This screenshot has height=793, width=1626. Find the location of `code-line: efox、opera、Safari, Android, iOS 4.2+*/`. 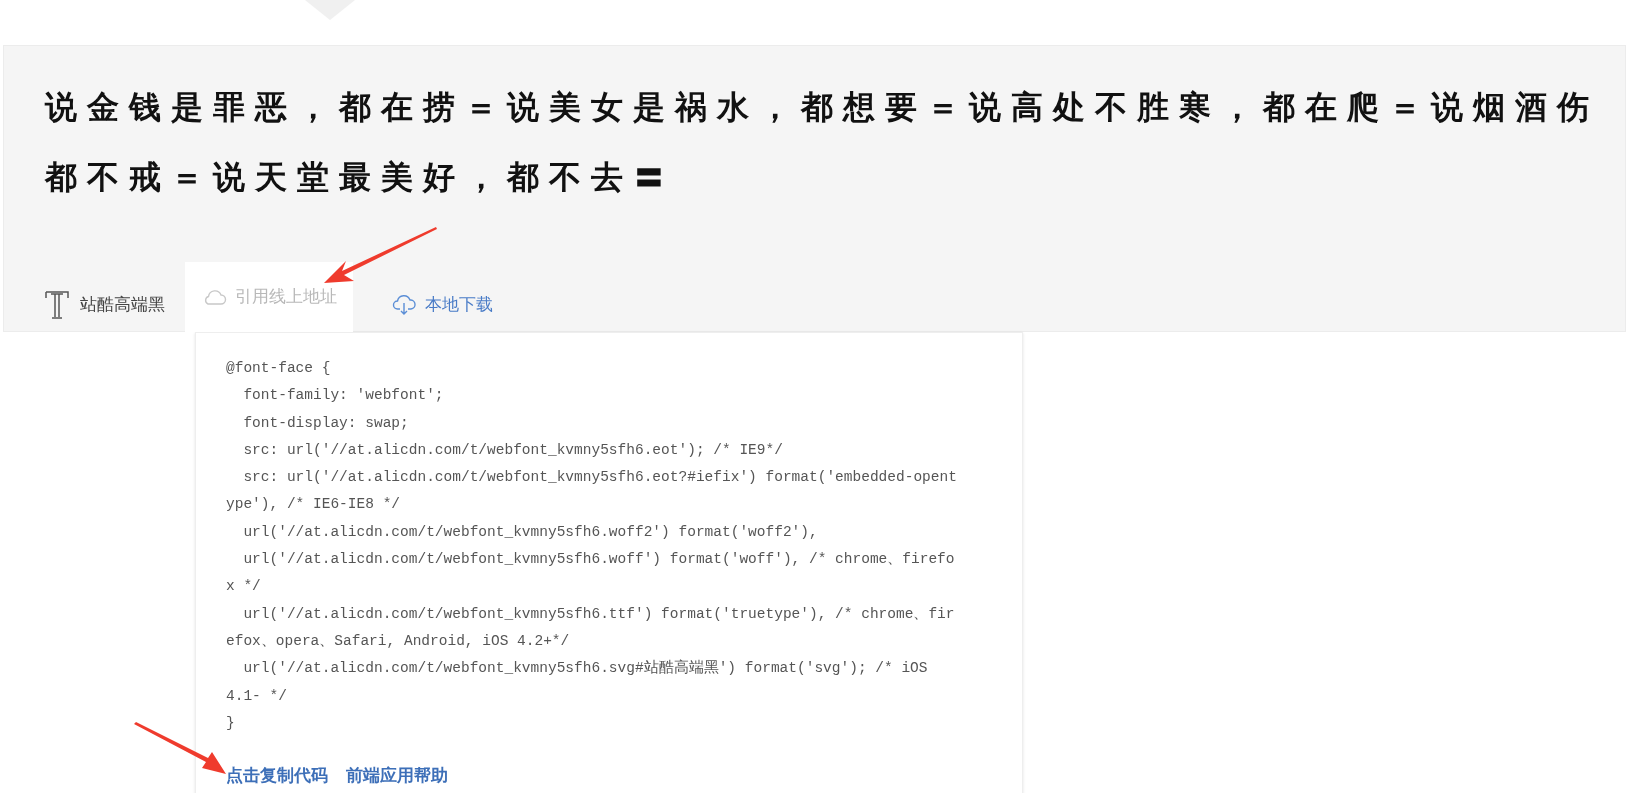

code-line: efox、opera、Safari, Android, iOS 4.2+*/ is located at coordinates (398, 641).